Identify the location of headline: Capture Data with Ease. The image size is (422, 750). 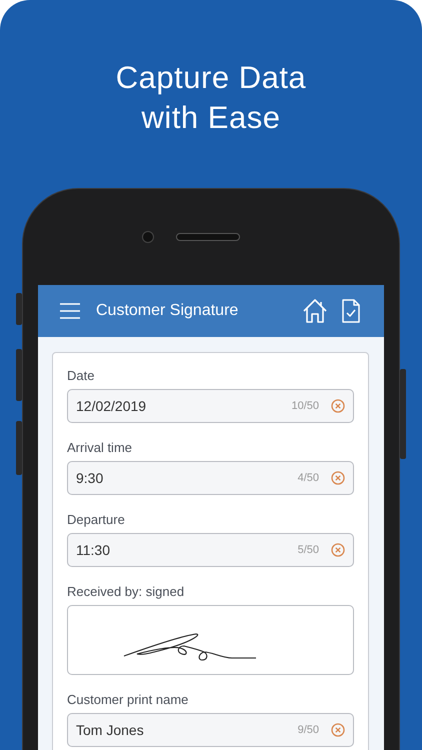
(211, 98).